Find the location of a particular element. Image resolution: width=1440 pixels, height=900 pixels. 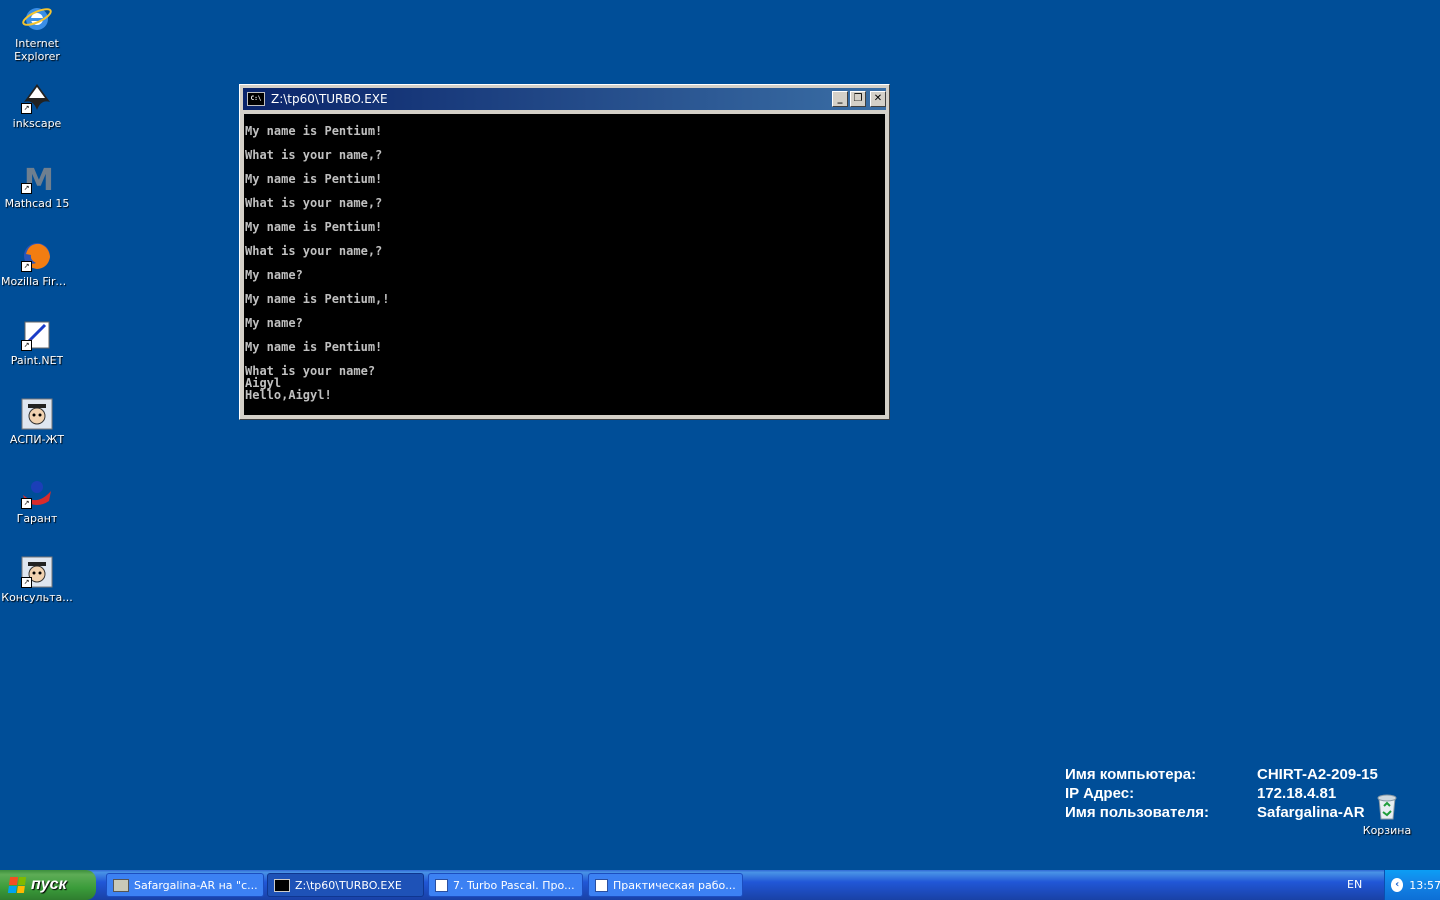

desktop-icon-label: Internet Explorer is located at coordinates (37, 50).